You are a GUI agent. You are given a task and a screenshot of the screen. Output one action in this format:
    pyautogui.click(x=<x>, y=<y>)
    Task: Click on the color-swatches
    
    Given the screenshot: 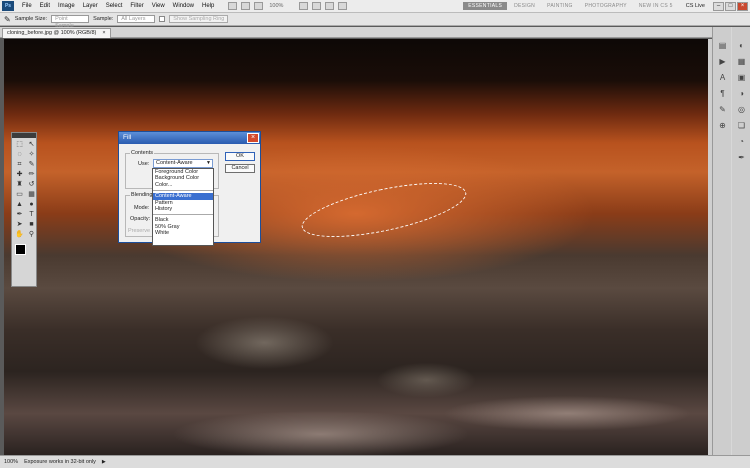 What is the action you would take?
    pyautogui.click(x=25, y=252)
    